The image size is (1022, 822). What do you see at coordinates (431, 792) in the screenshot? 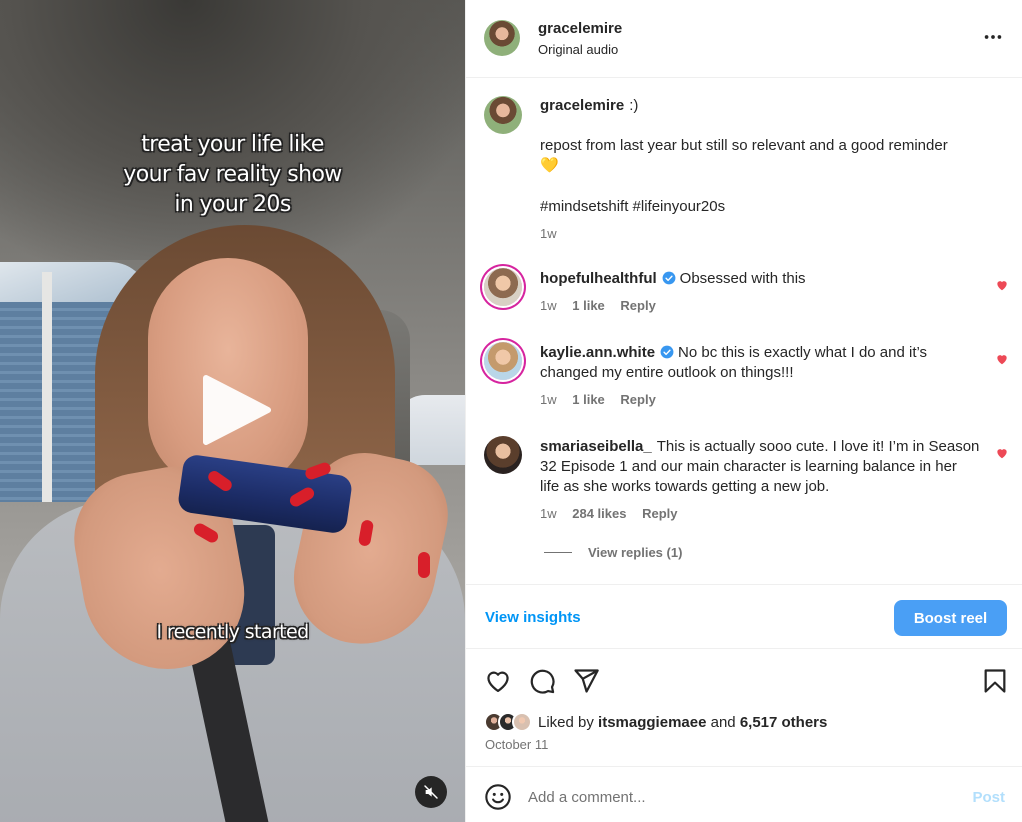
I see `volume-muted-icon` at bounding box center [431, 792].